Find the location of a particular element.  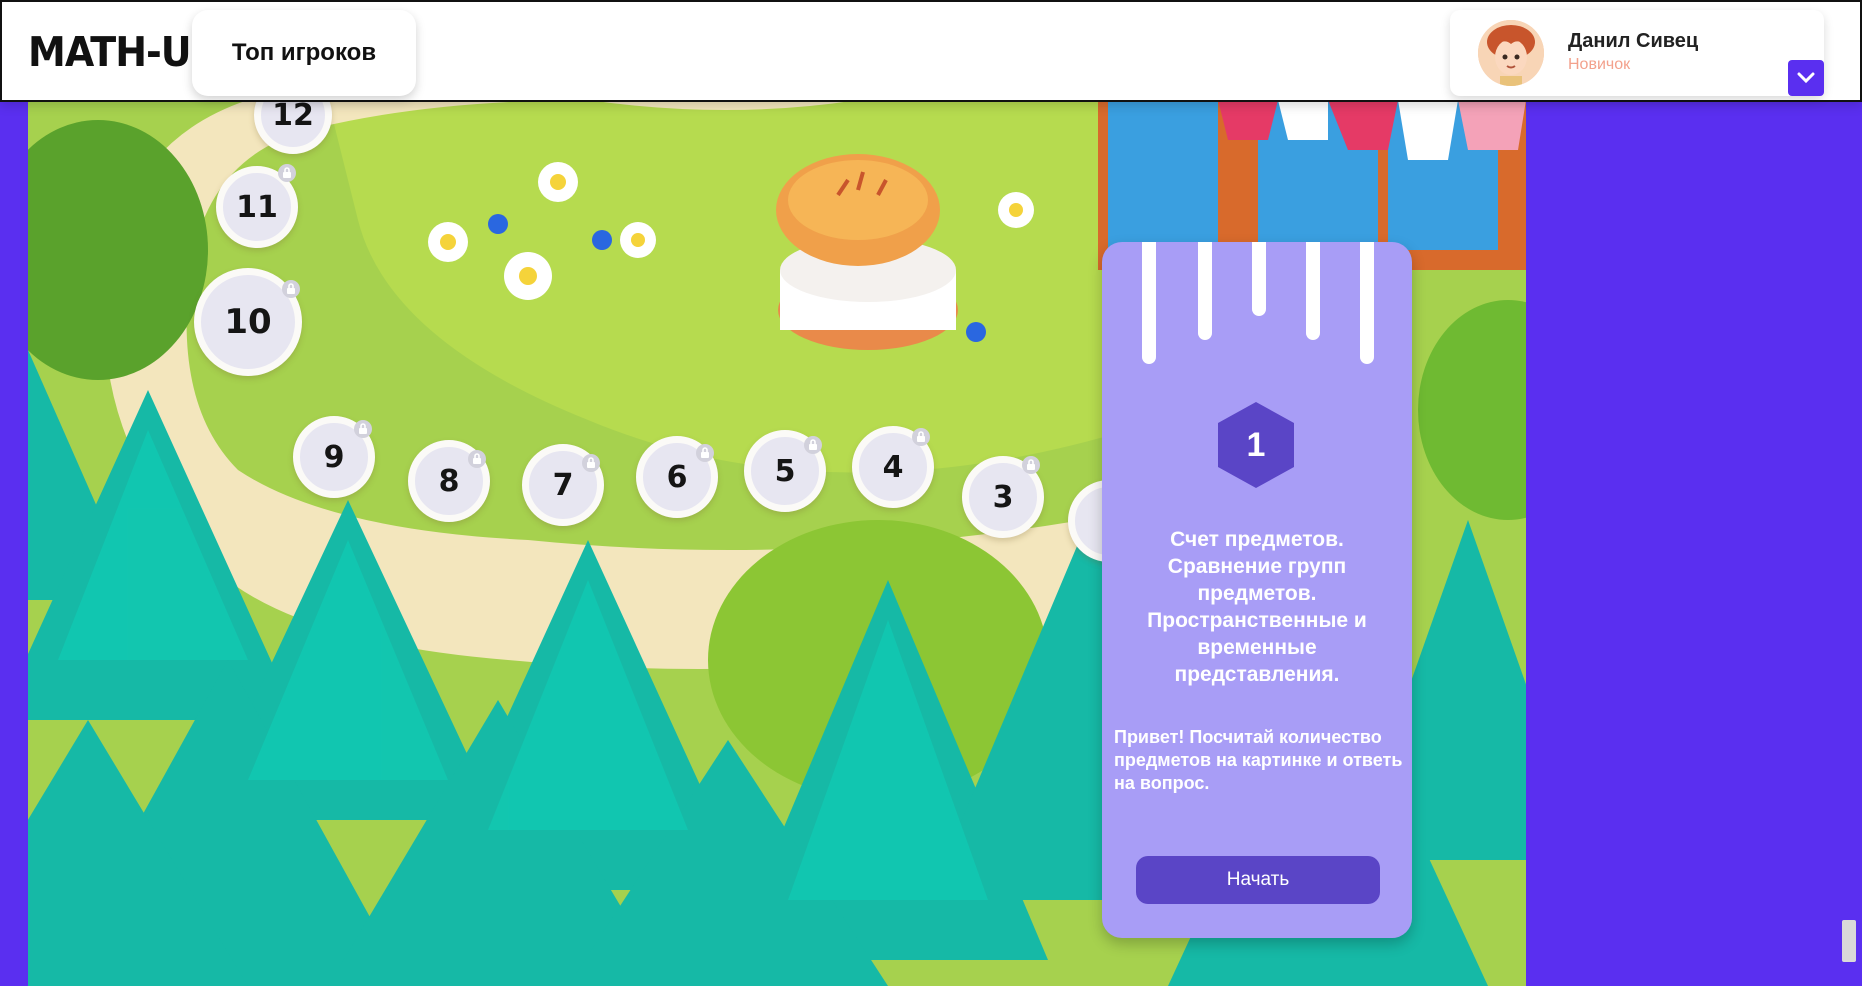

logo: MATH-UP is located at coordinates (123, 52).